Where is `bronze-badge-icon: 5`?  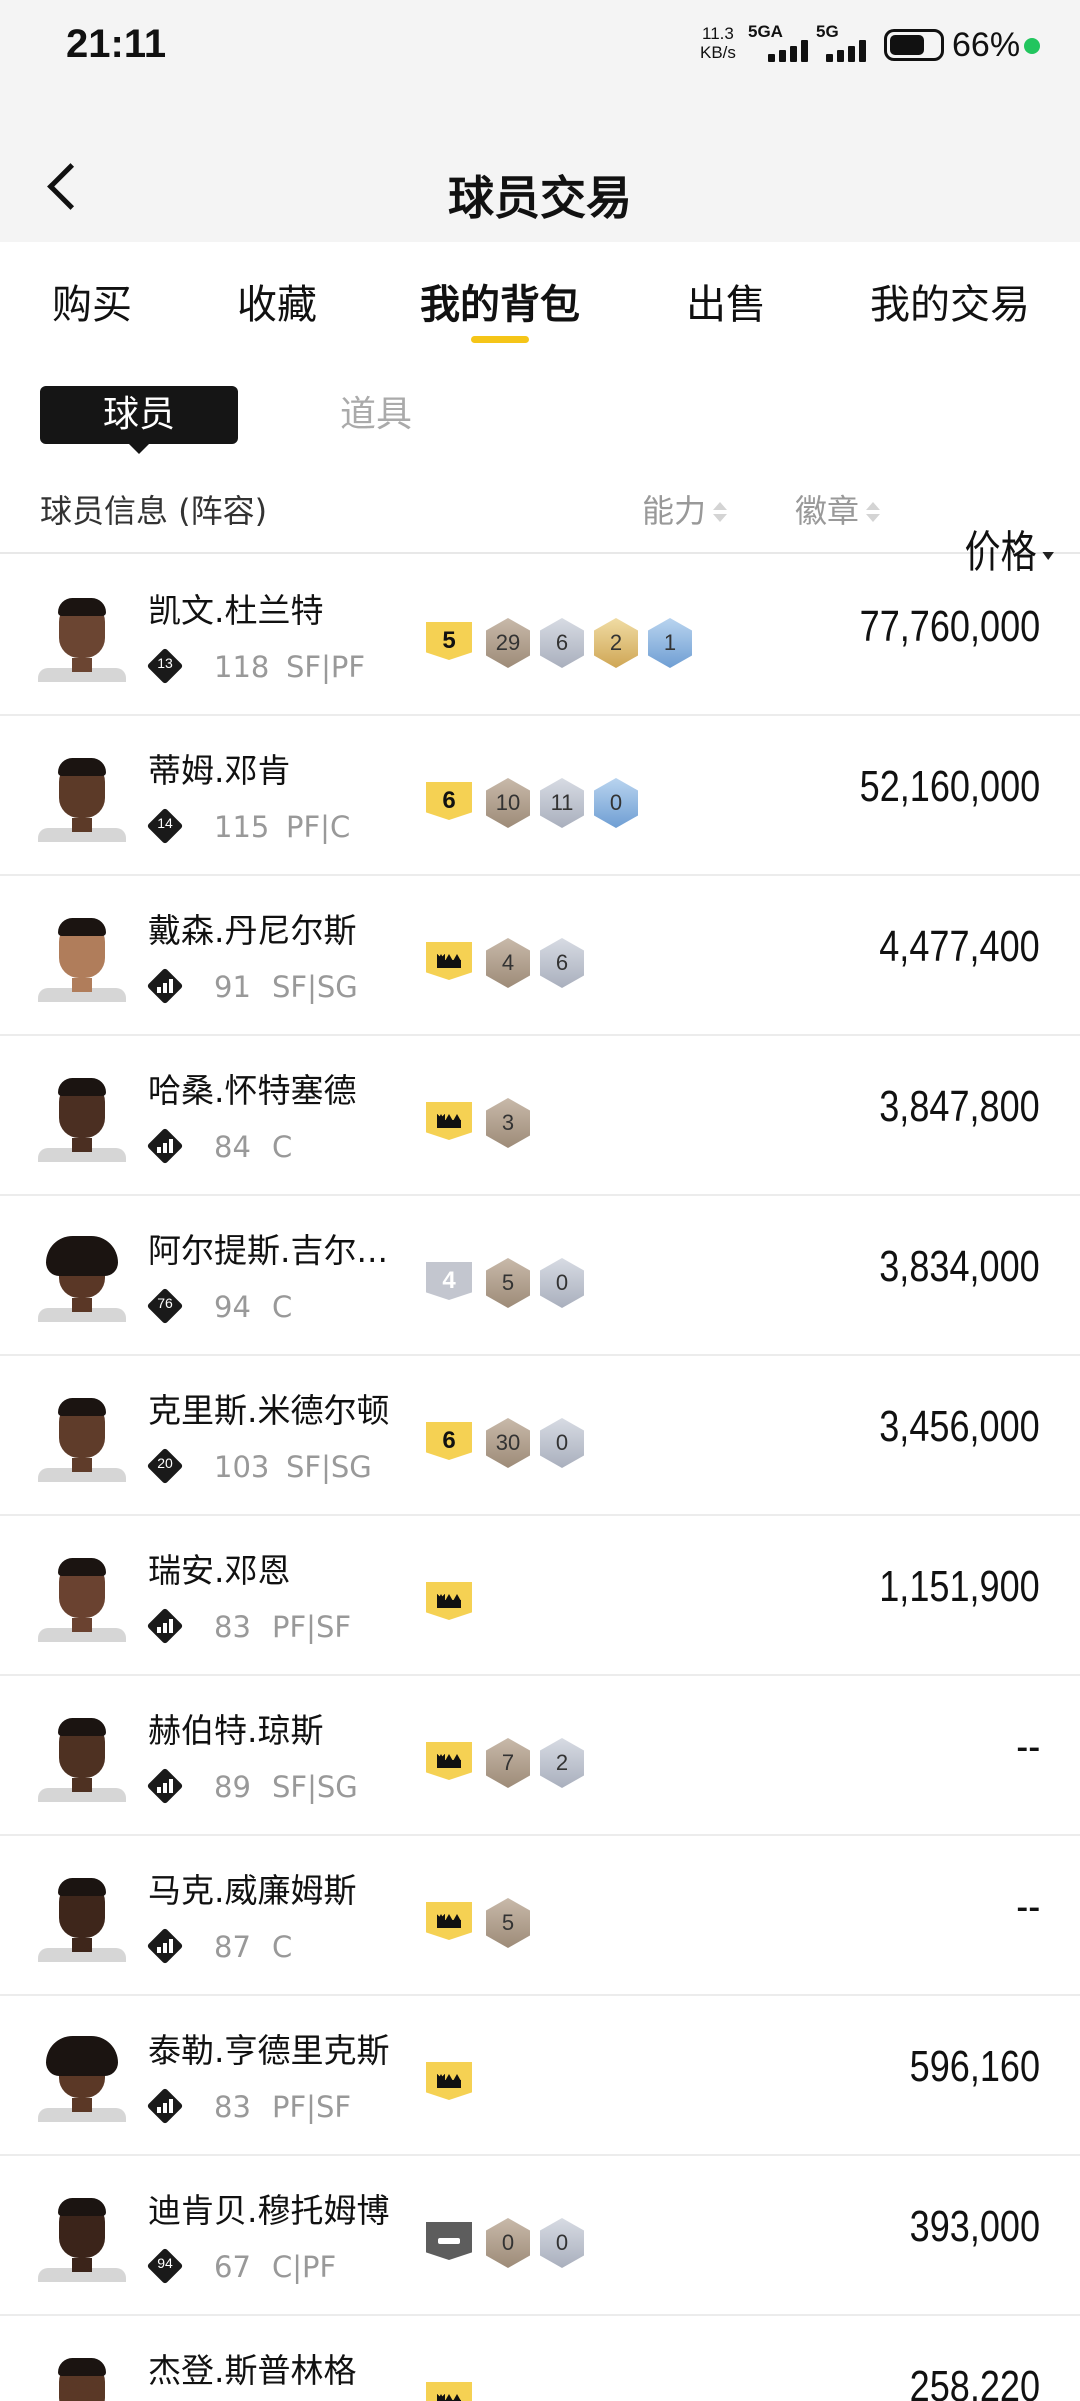
bronze-badge-icon: 5 is located at coordinates (508, 1923).